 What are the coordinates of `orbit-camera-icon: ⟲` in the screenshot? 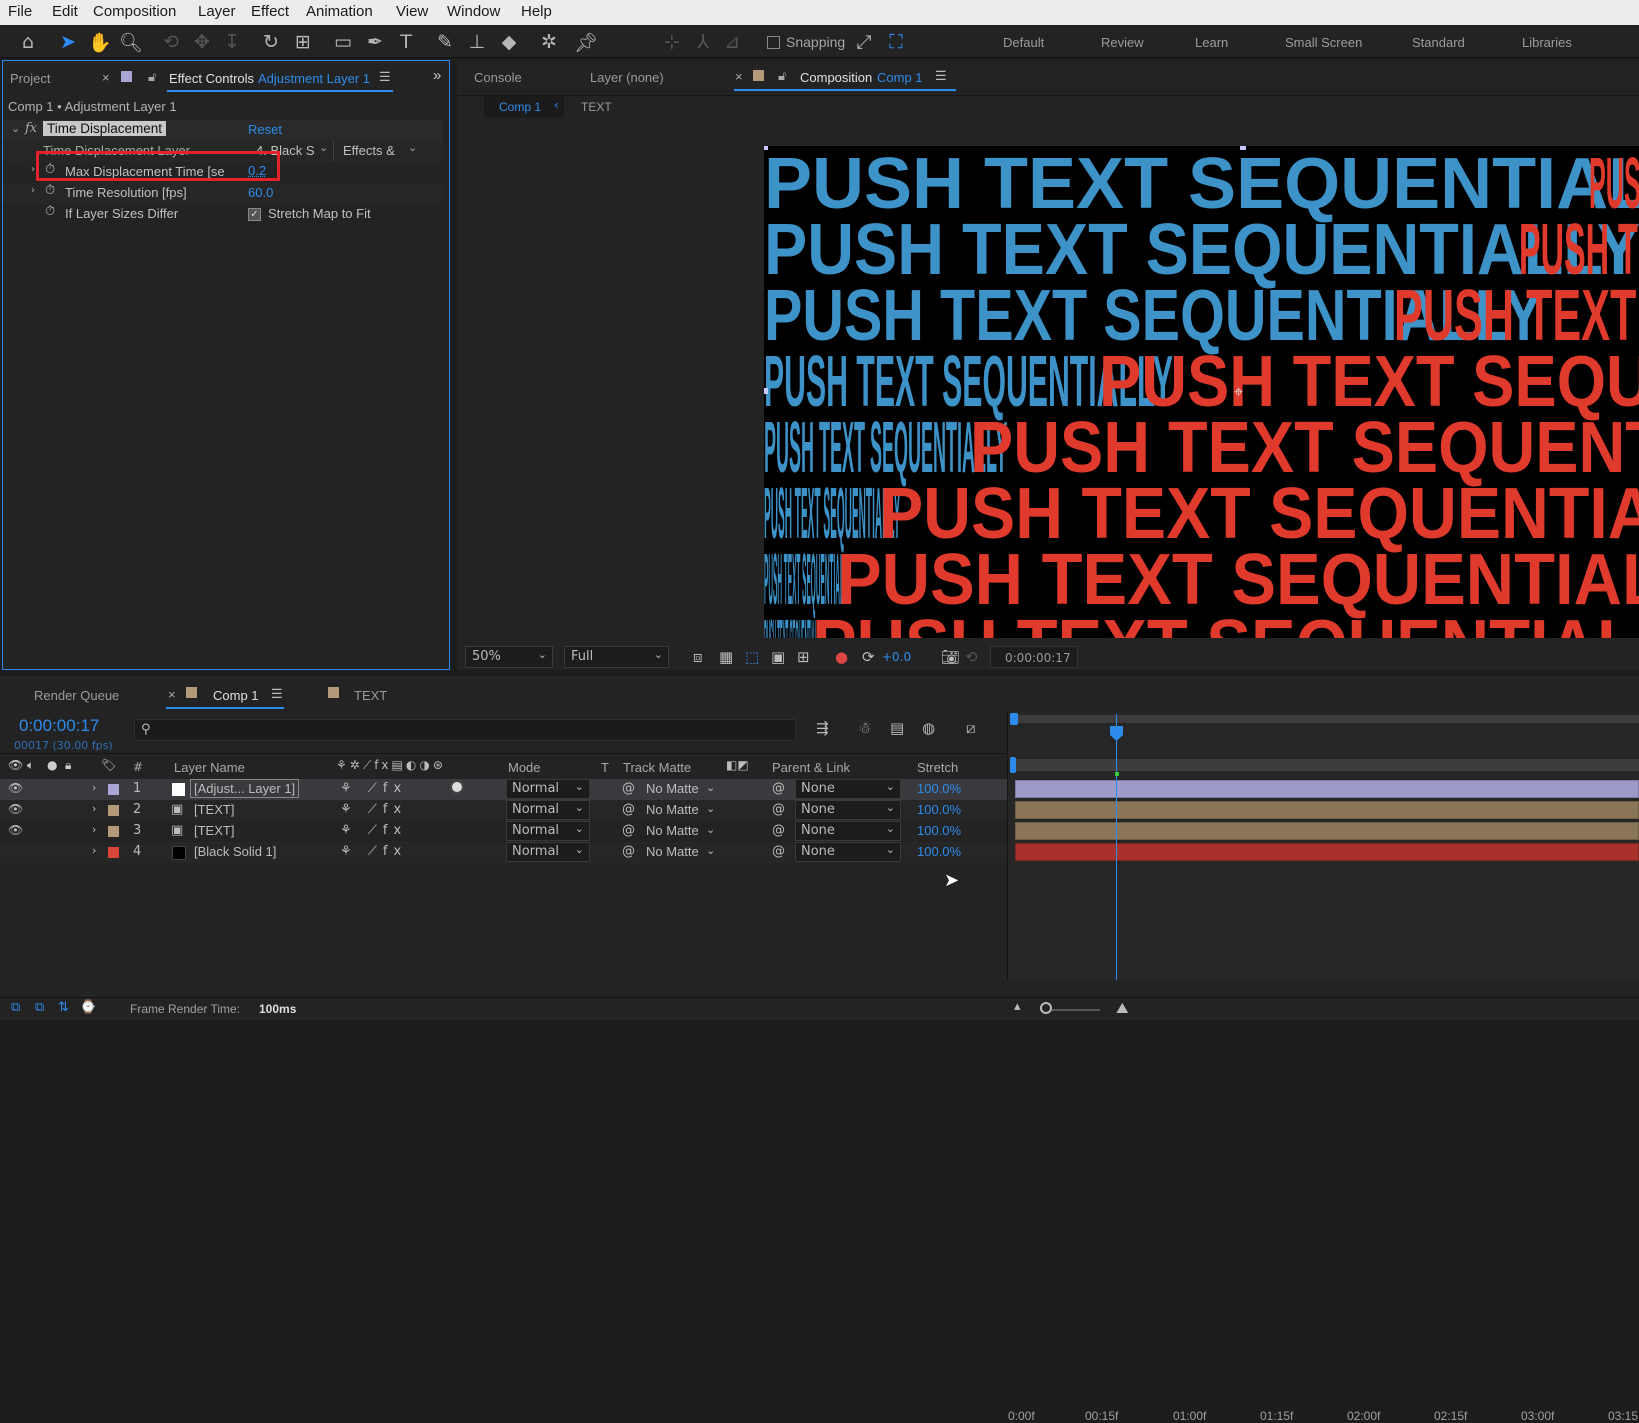 It's located at (171, 42).